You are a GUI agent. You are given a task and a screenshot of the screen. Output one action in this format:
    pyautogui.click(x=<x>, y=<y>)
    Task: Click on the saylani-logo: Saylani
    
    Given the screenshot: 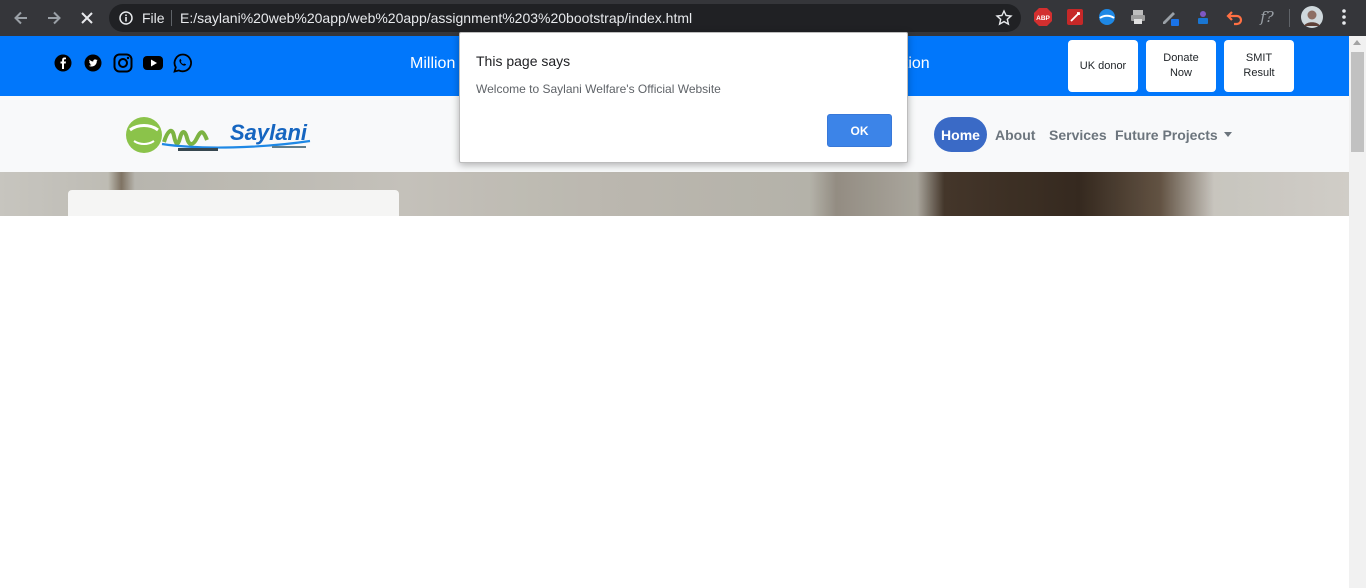 What is the action you would take?
    pyautogui.click(x=220, y=134)
    